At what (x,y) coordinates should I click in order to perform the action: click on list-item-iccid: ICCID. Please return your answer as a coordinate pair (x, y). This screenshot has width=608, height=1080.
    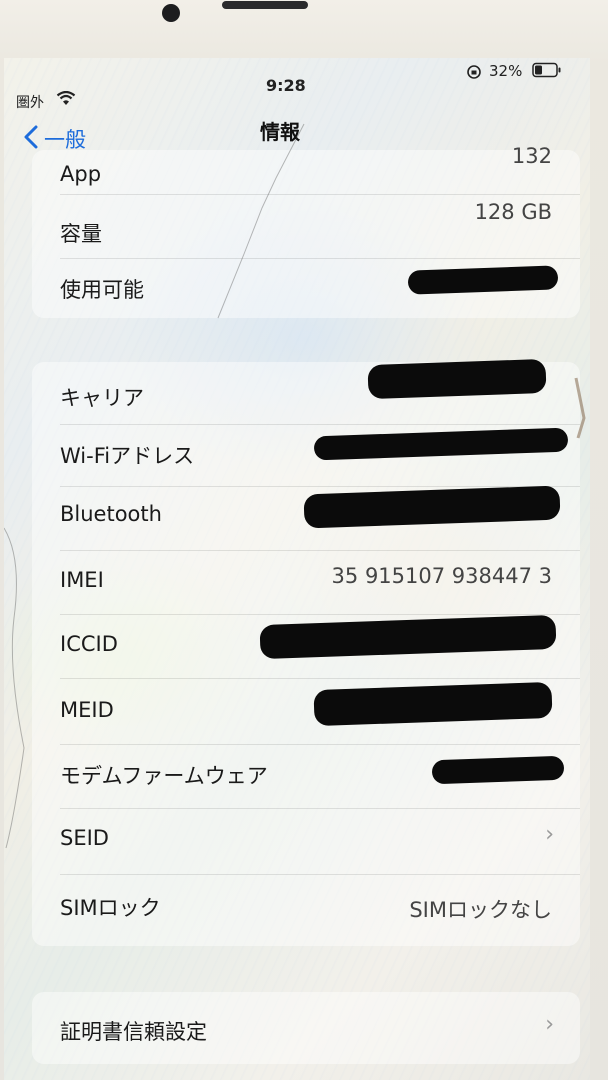
    Looking at the image, I should click on (306, 644).